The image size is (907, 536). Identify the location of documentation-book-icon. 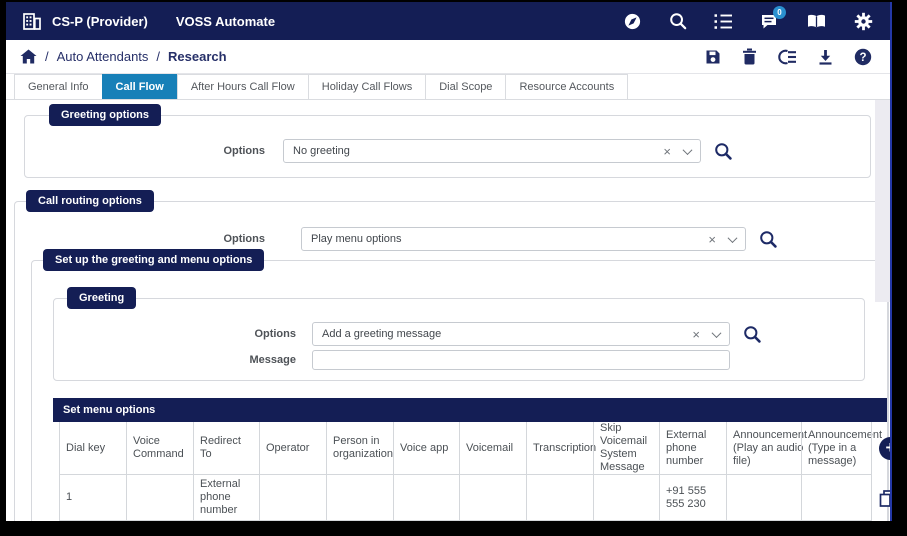
(816, 21).